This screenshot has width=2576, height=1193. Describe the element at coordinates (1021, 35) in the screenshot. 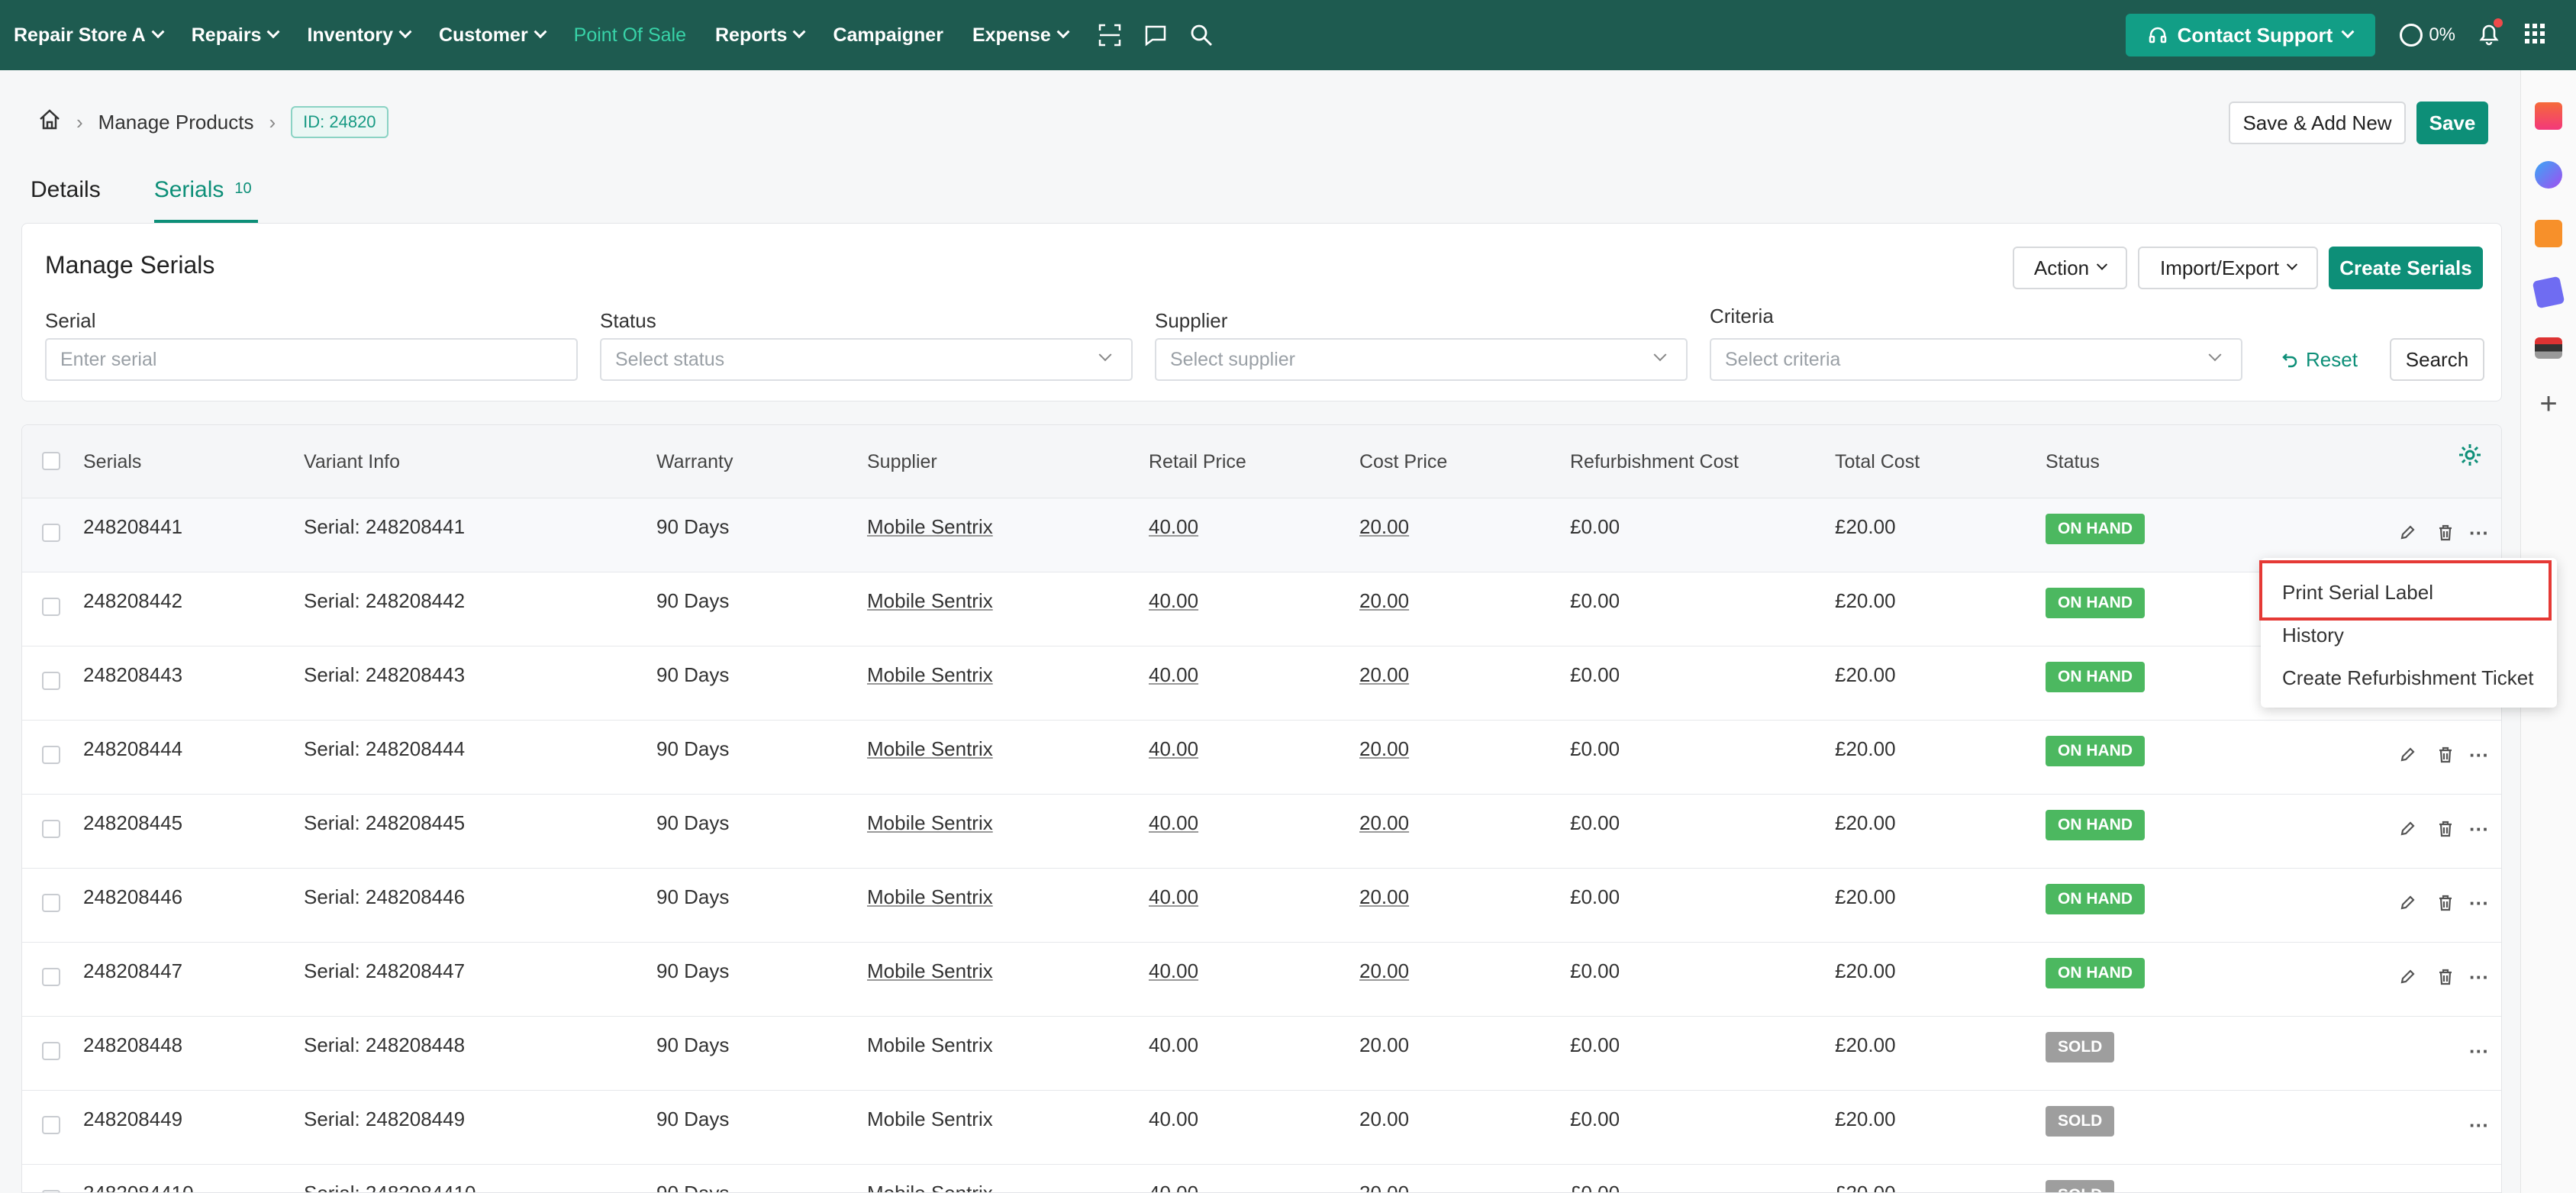

I see `nav-expense: Expense` at that location.